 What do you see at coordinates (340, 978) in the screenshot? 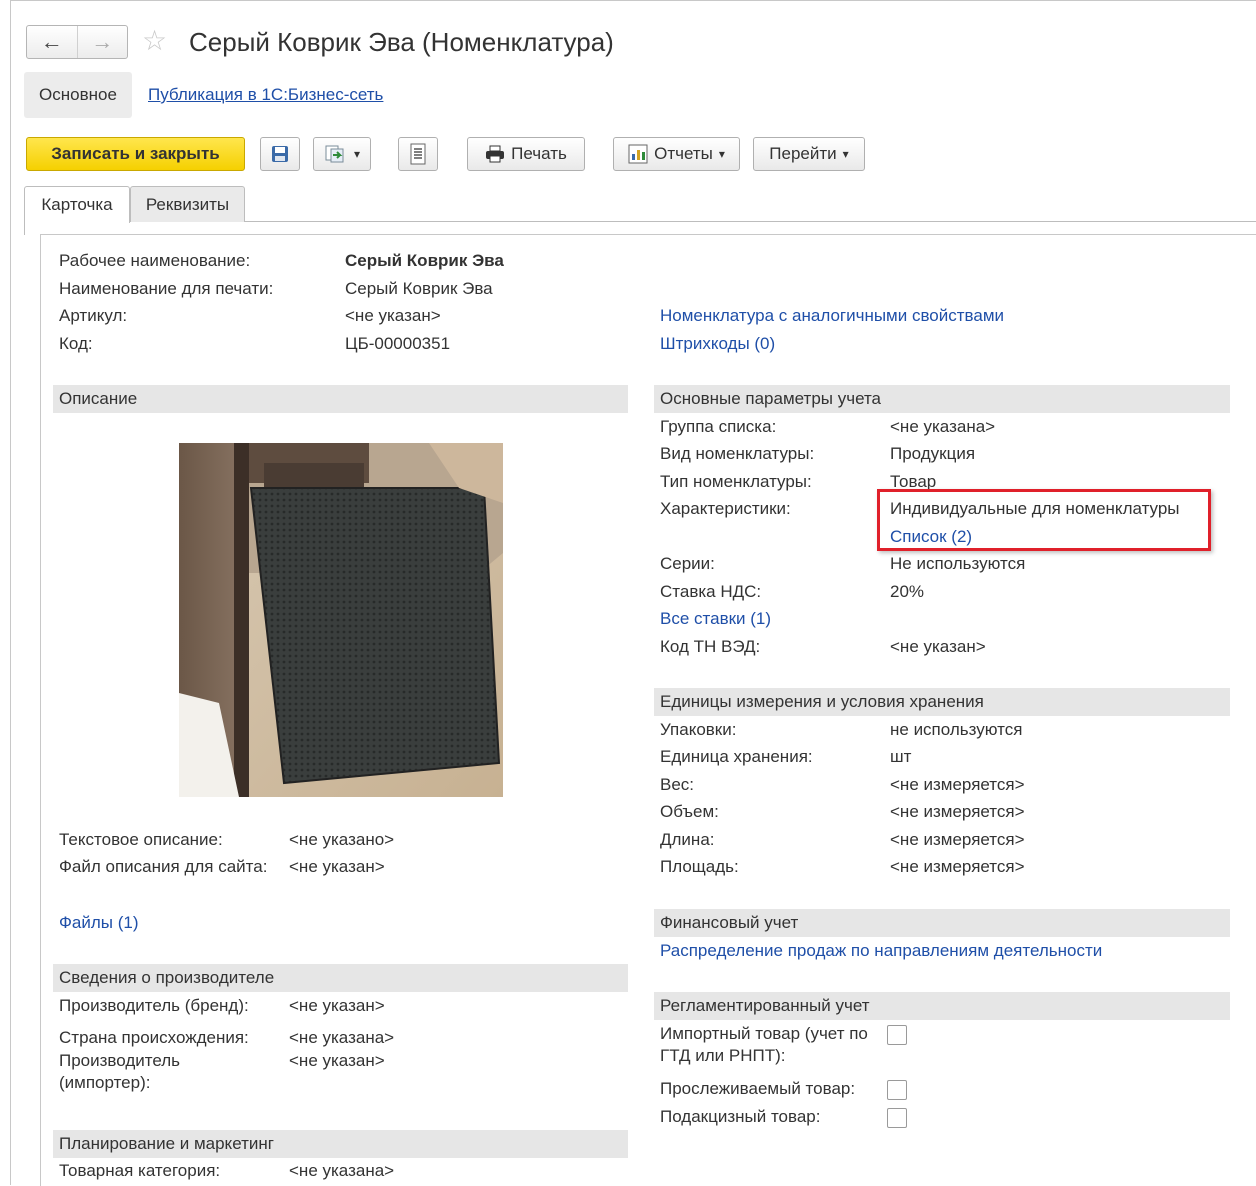
I see `section-manufacturer: Сведения о производителе` at bounding box center [340, 978].